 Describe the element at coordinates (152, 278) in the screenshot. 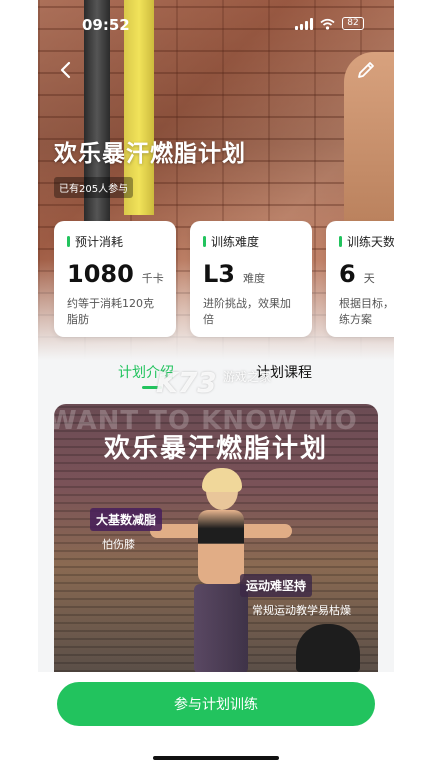

I see `card-unit: 千卡` at that location.